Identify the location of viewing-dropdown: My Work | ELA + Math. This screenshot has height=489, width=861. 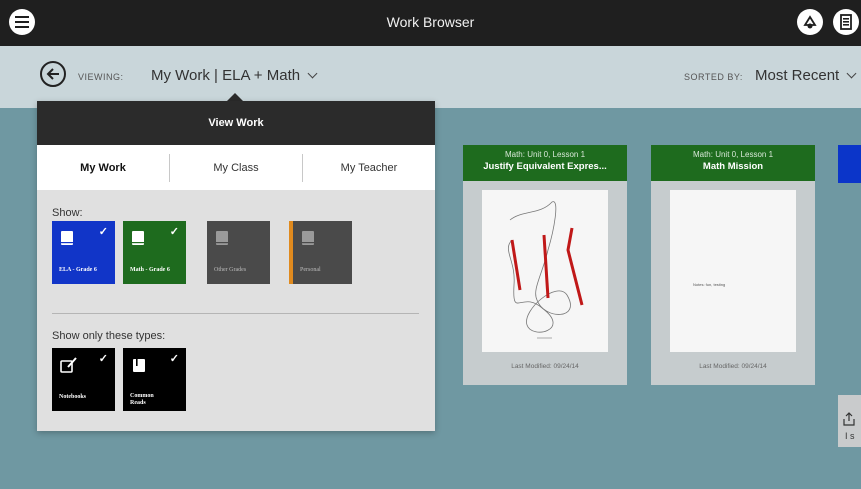
(234, 75).